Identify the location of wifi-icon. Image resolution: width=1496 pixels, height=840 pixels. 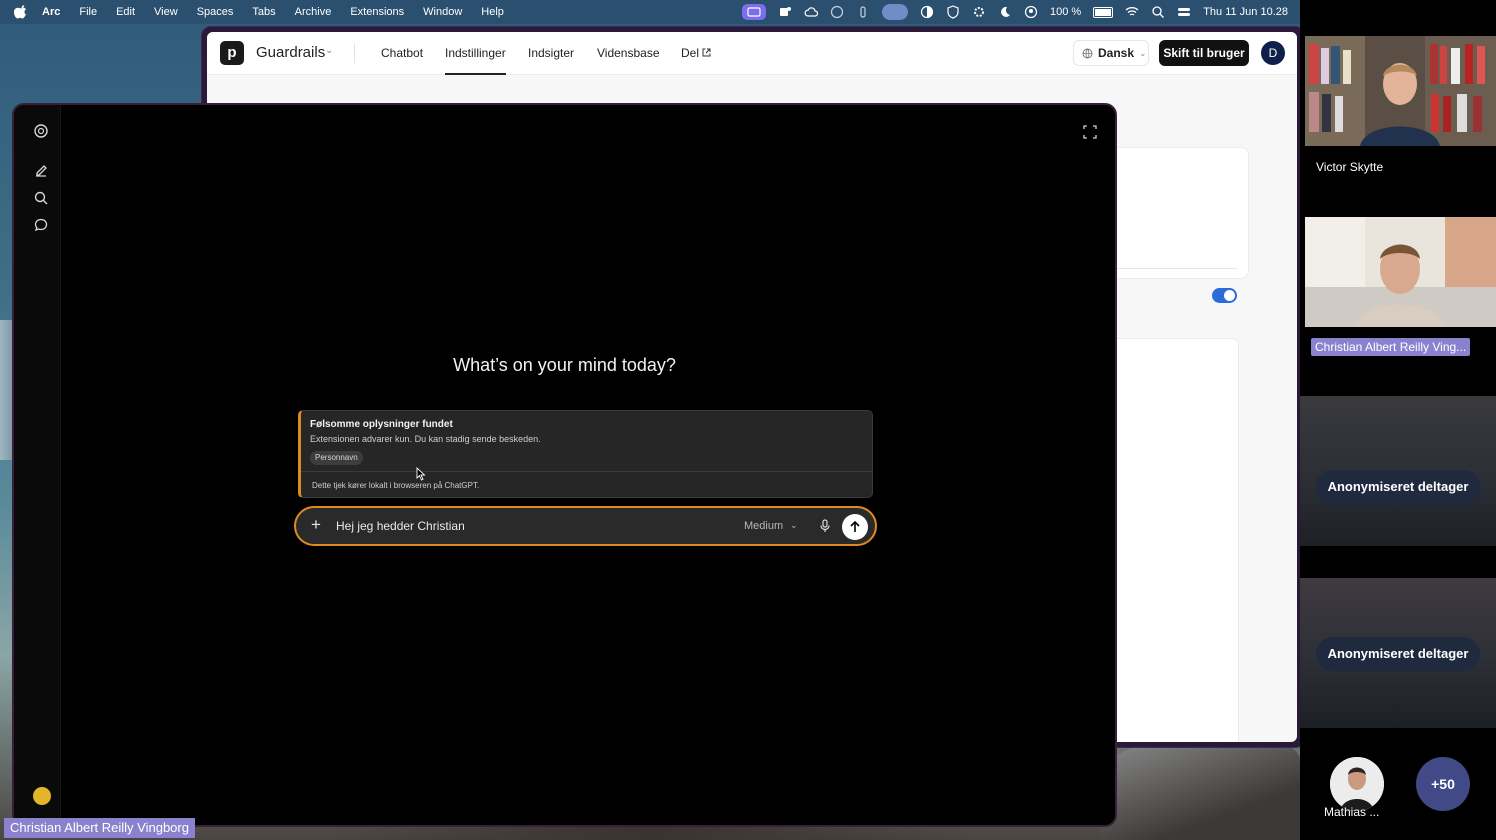
(1132, 12).